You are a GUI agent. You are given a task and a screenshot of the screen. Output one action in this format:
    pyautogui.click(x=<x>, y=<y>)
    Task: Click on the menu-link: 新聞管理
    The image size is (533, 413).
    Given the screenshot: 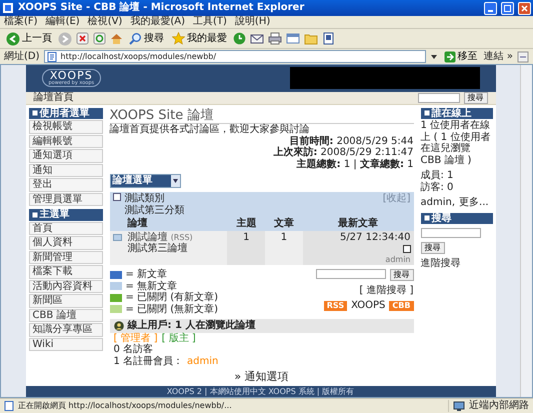 What is the action you would take?
    pyautogui.click(x=65, y=257)
    